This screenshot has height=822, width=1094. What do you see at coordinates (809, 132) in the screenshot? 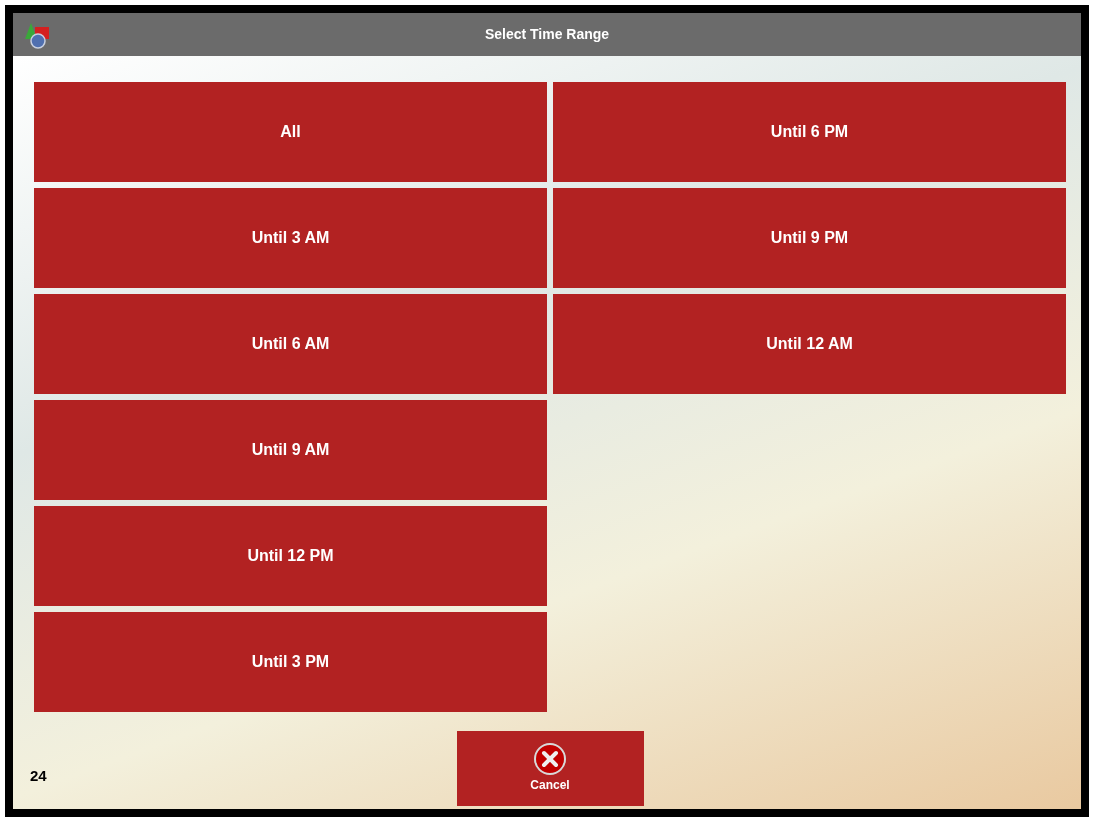
I see `time-range-button: Until 6 PM` at bounding box center [809, 132].